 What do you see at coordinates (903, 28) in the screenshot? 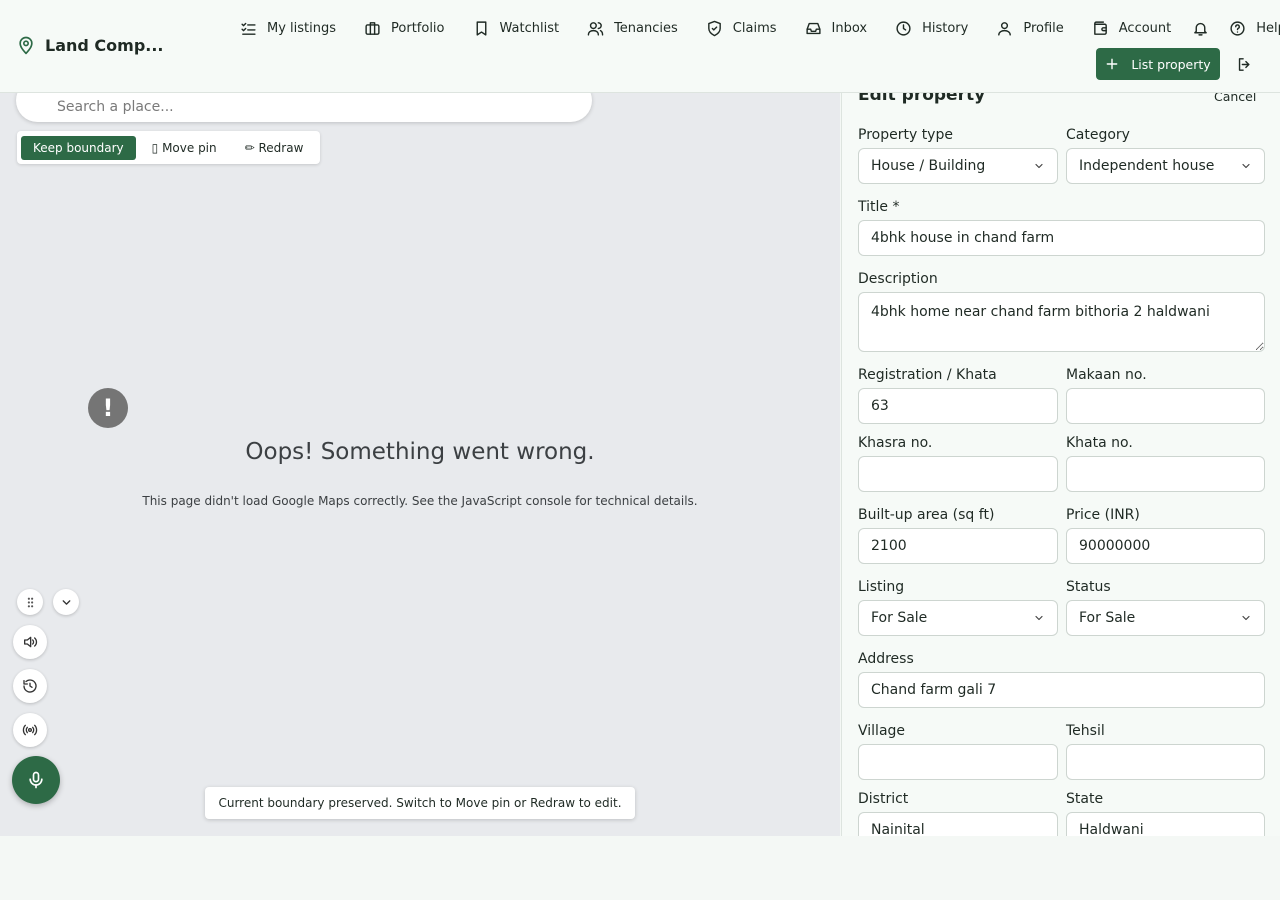
I see `clock-icon` at bounding box center [903, 28].